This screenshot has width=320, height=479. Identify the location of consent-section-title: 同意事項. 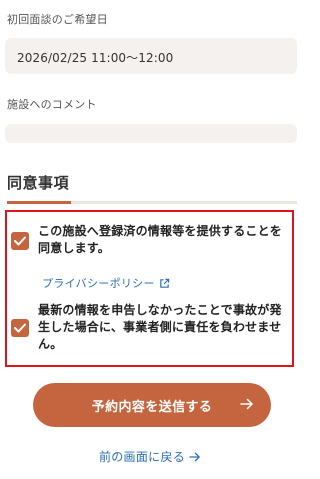
(38, 183).